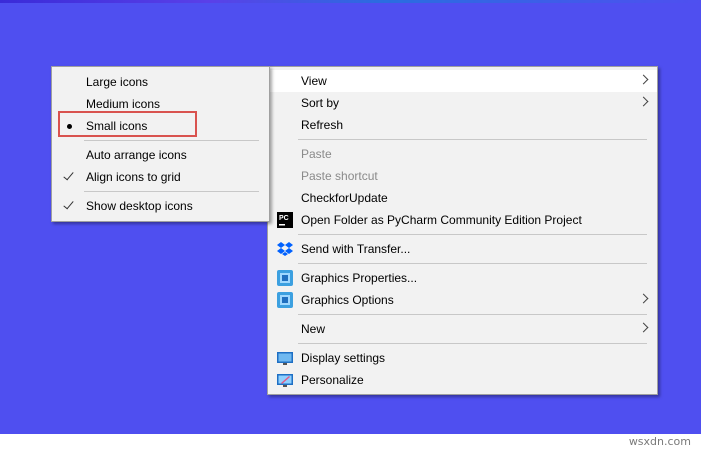 This screenshot has height=450, width=701. What do you see at coordinates (332, 380) in the screenshot?
I see `menu-item-label: Personalize` at bounding box center [332, 380].